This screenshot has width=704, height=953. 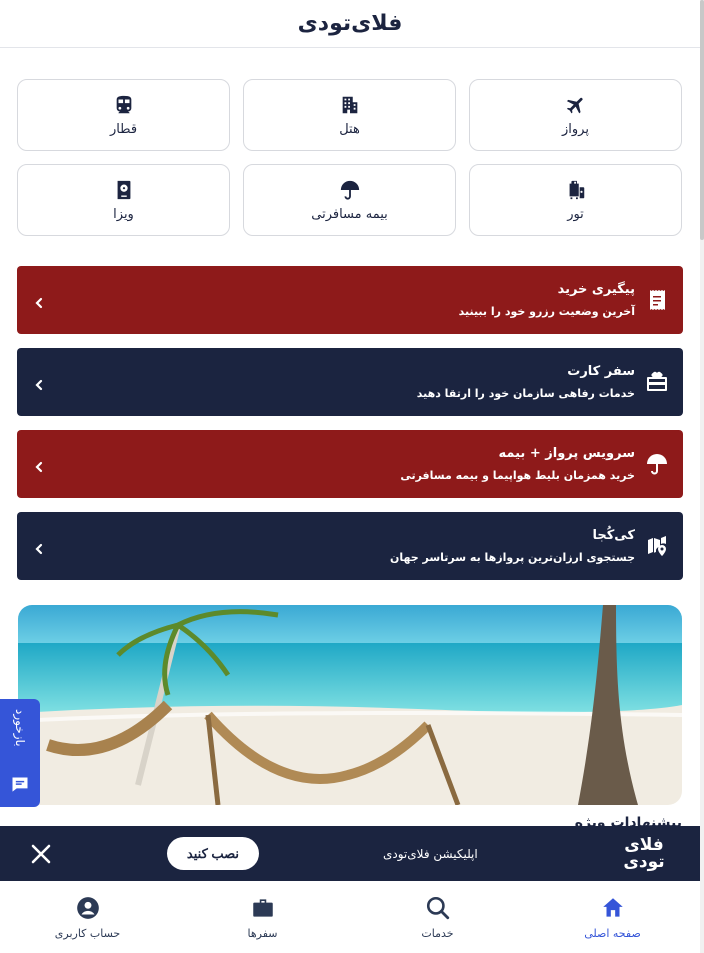 I want to click on service-visa-label: ویزا, so click(x=123, y=214).